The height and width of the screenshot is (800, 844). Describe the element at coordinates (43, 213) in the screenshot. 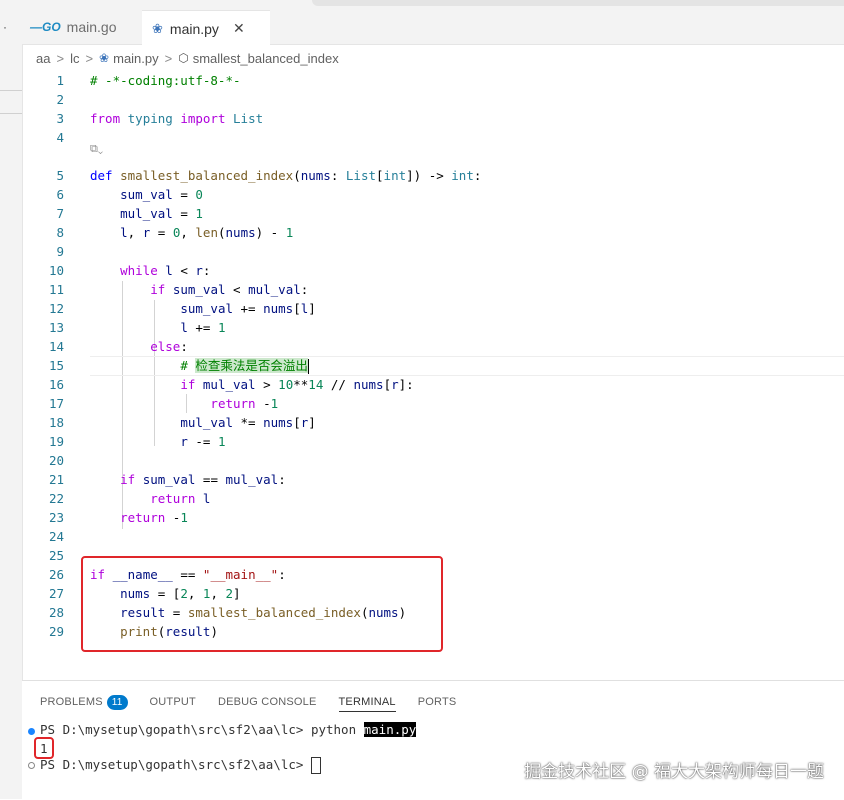

I see `line-number: 7` at that location.